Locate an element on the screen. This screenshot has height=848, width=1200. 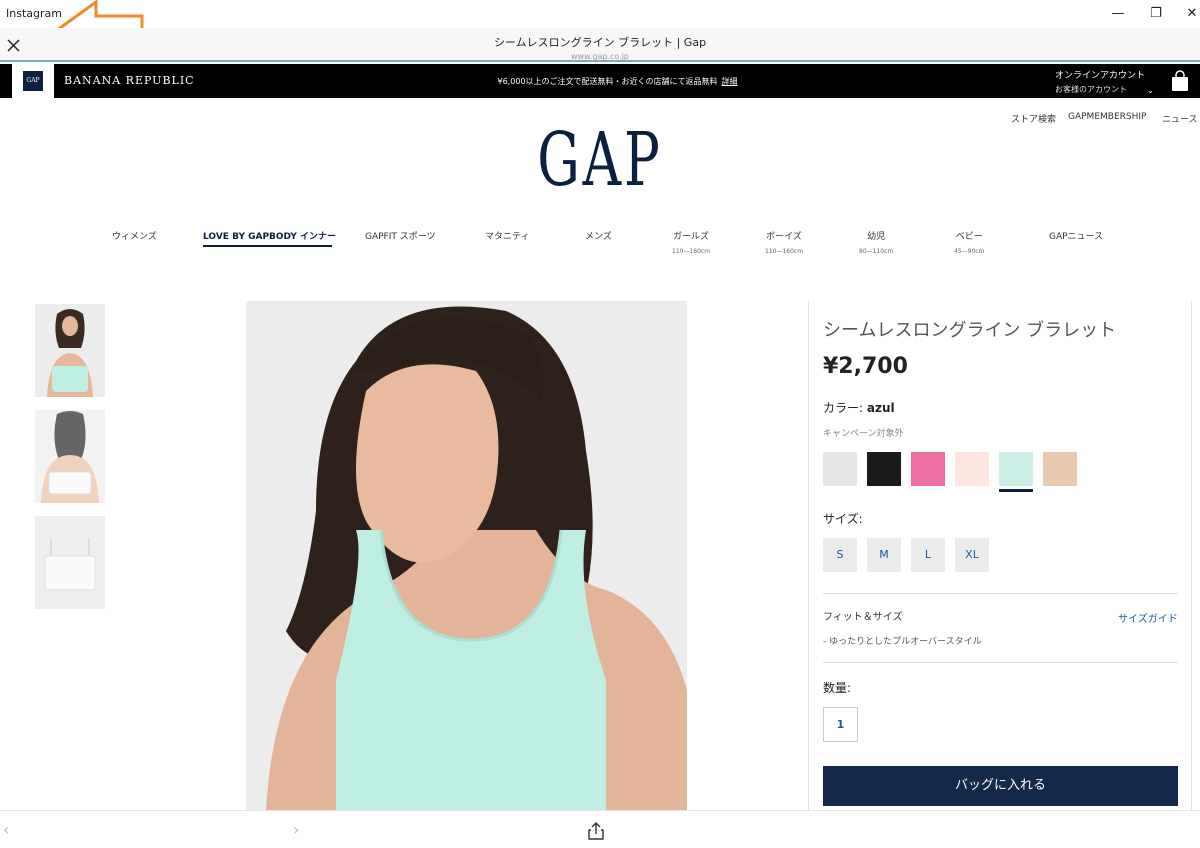
nav-toddler: 幼児 80—110cm is located at coordinates (876, 242).